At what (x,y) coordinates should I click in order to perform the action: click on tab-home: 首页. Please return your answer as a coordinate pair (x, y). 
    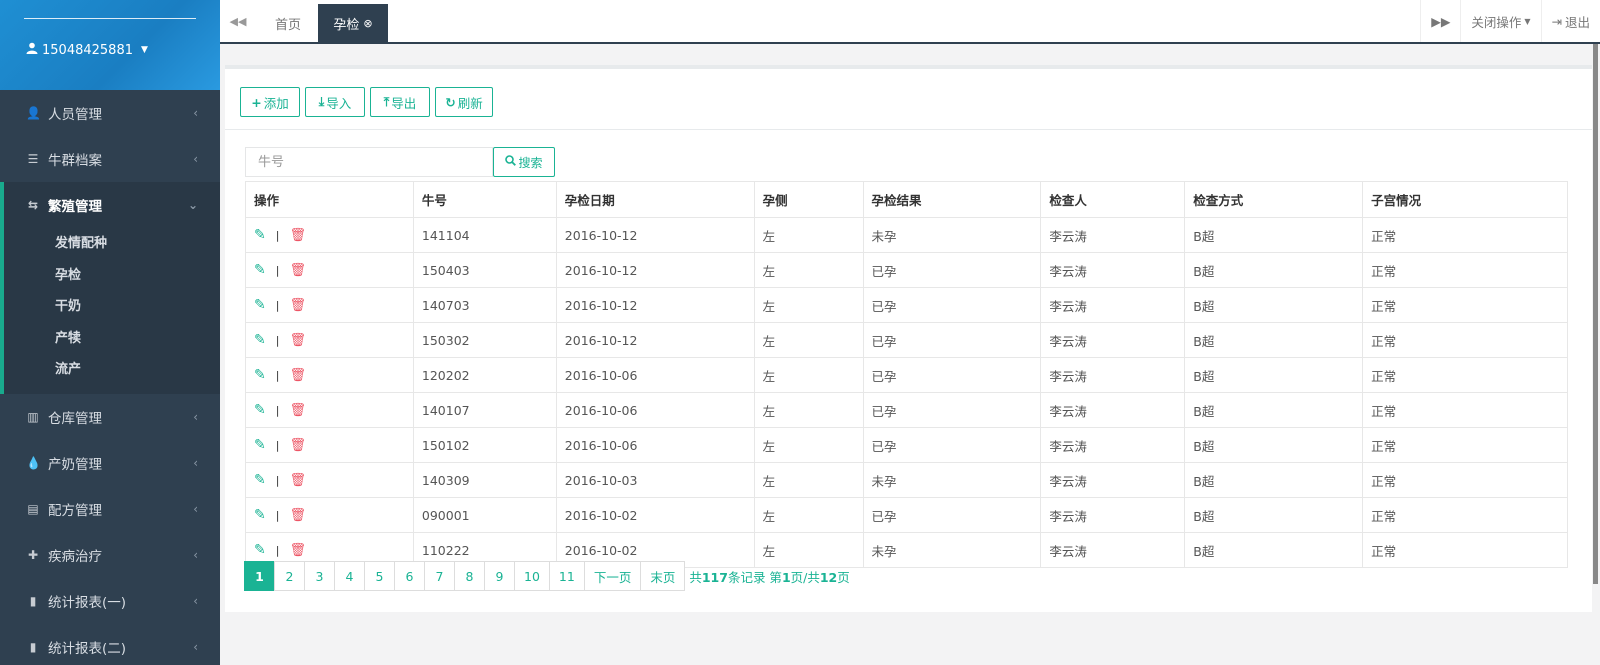
    Looking at the image, I should click on (288, 23).